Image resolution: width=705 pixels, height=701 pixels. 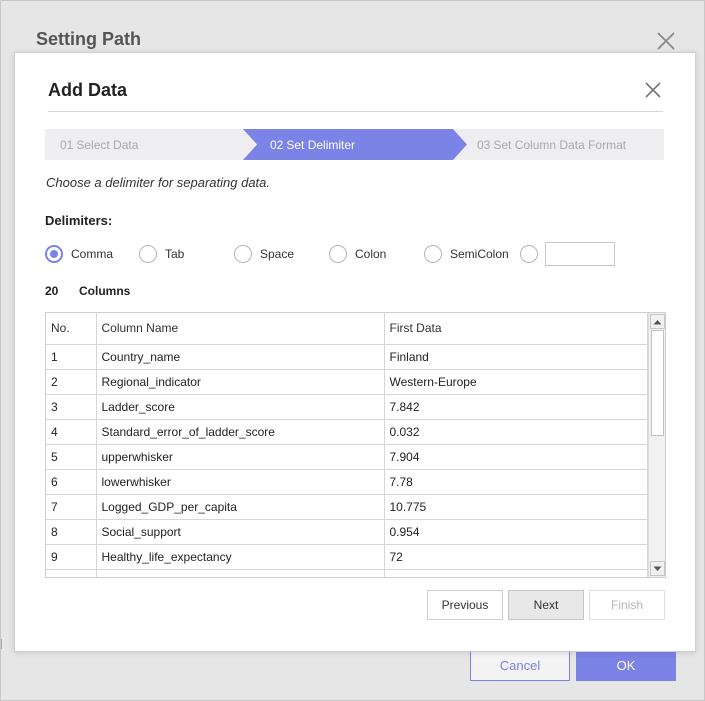 I want to click on table-scrollbar, so click(x=656, y=445).